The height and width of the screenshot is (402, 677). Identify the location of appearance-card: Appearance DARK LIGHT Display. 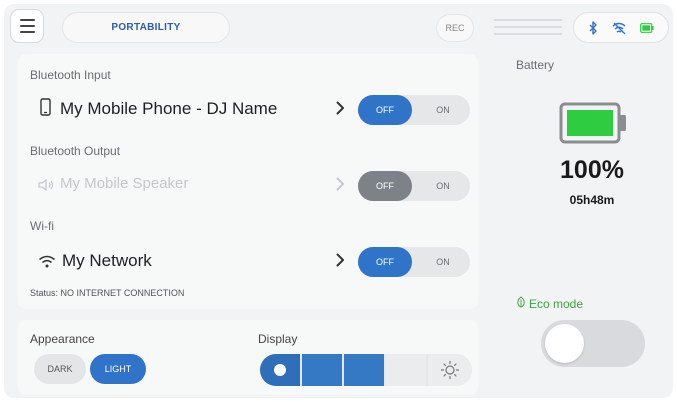
(248, 357).